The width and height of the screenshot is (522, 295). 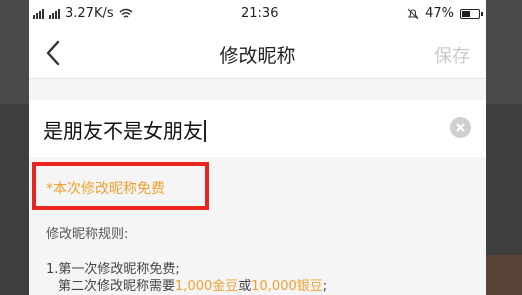 I want to click on status-right: 47%, so click(x=445, y=13).